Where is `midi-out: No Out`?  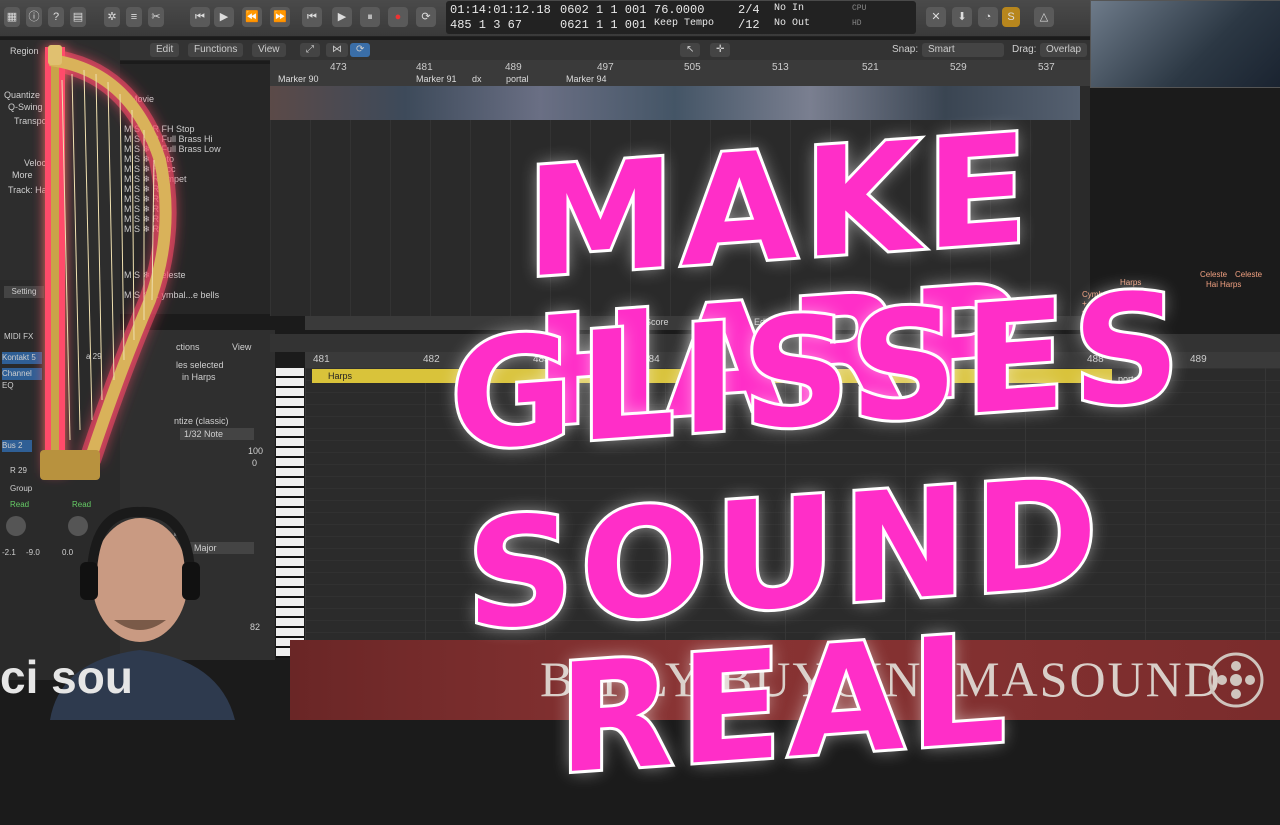
midi-out: No Out is located at coordinates (792, 23).